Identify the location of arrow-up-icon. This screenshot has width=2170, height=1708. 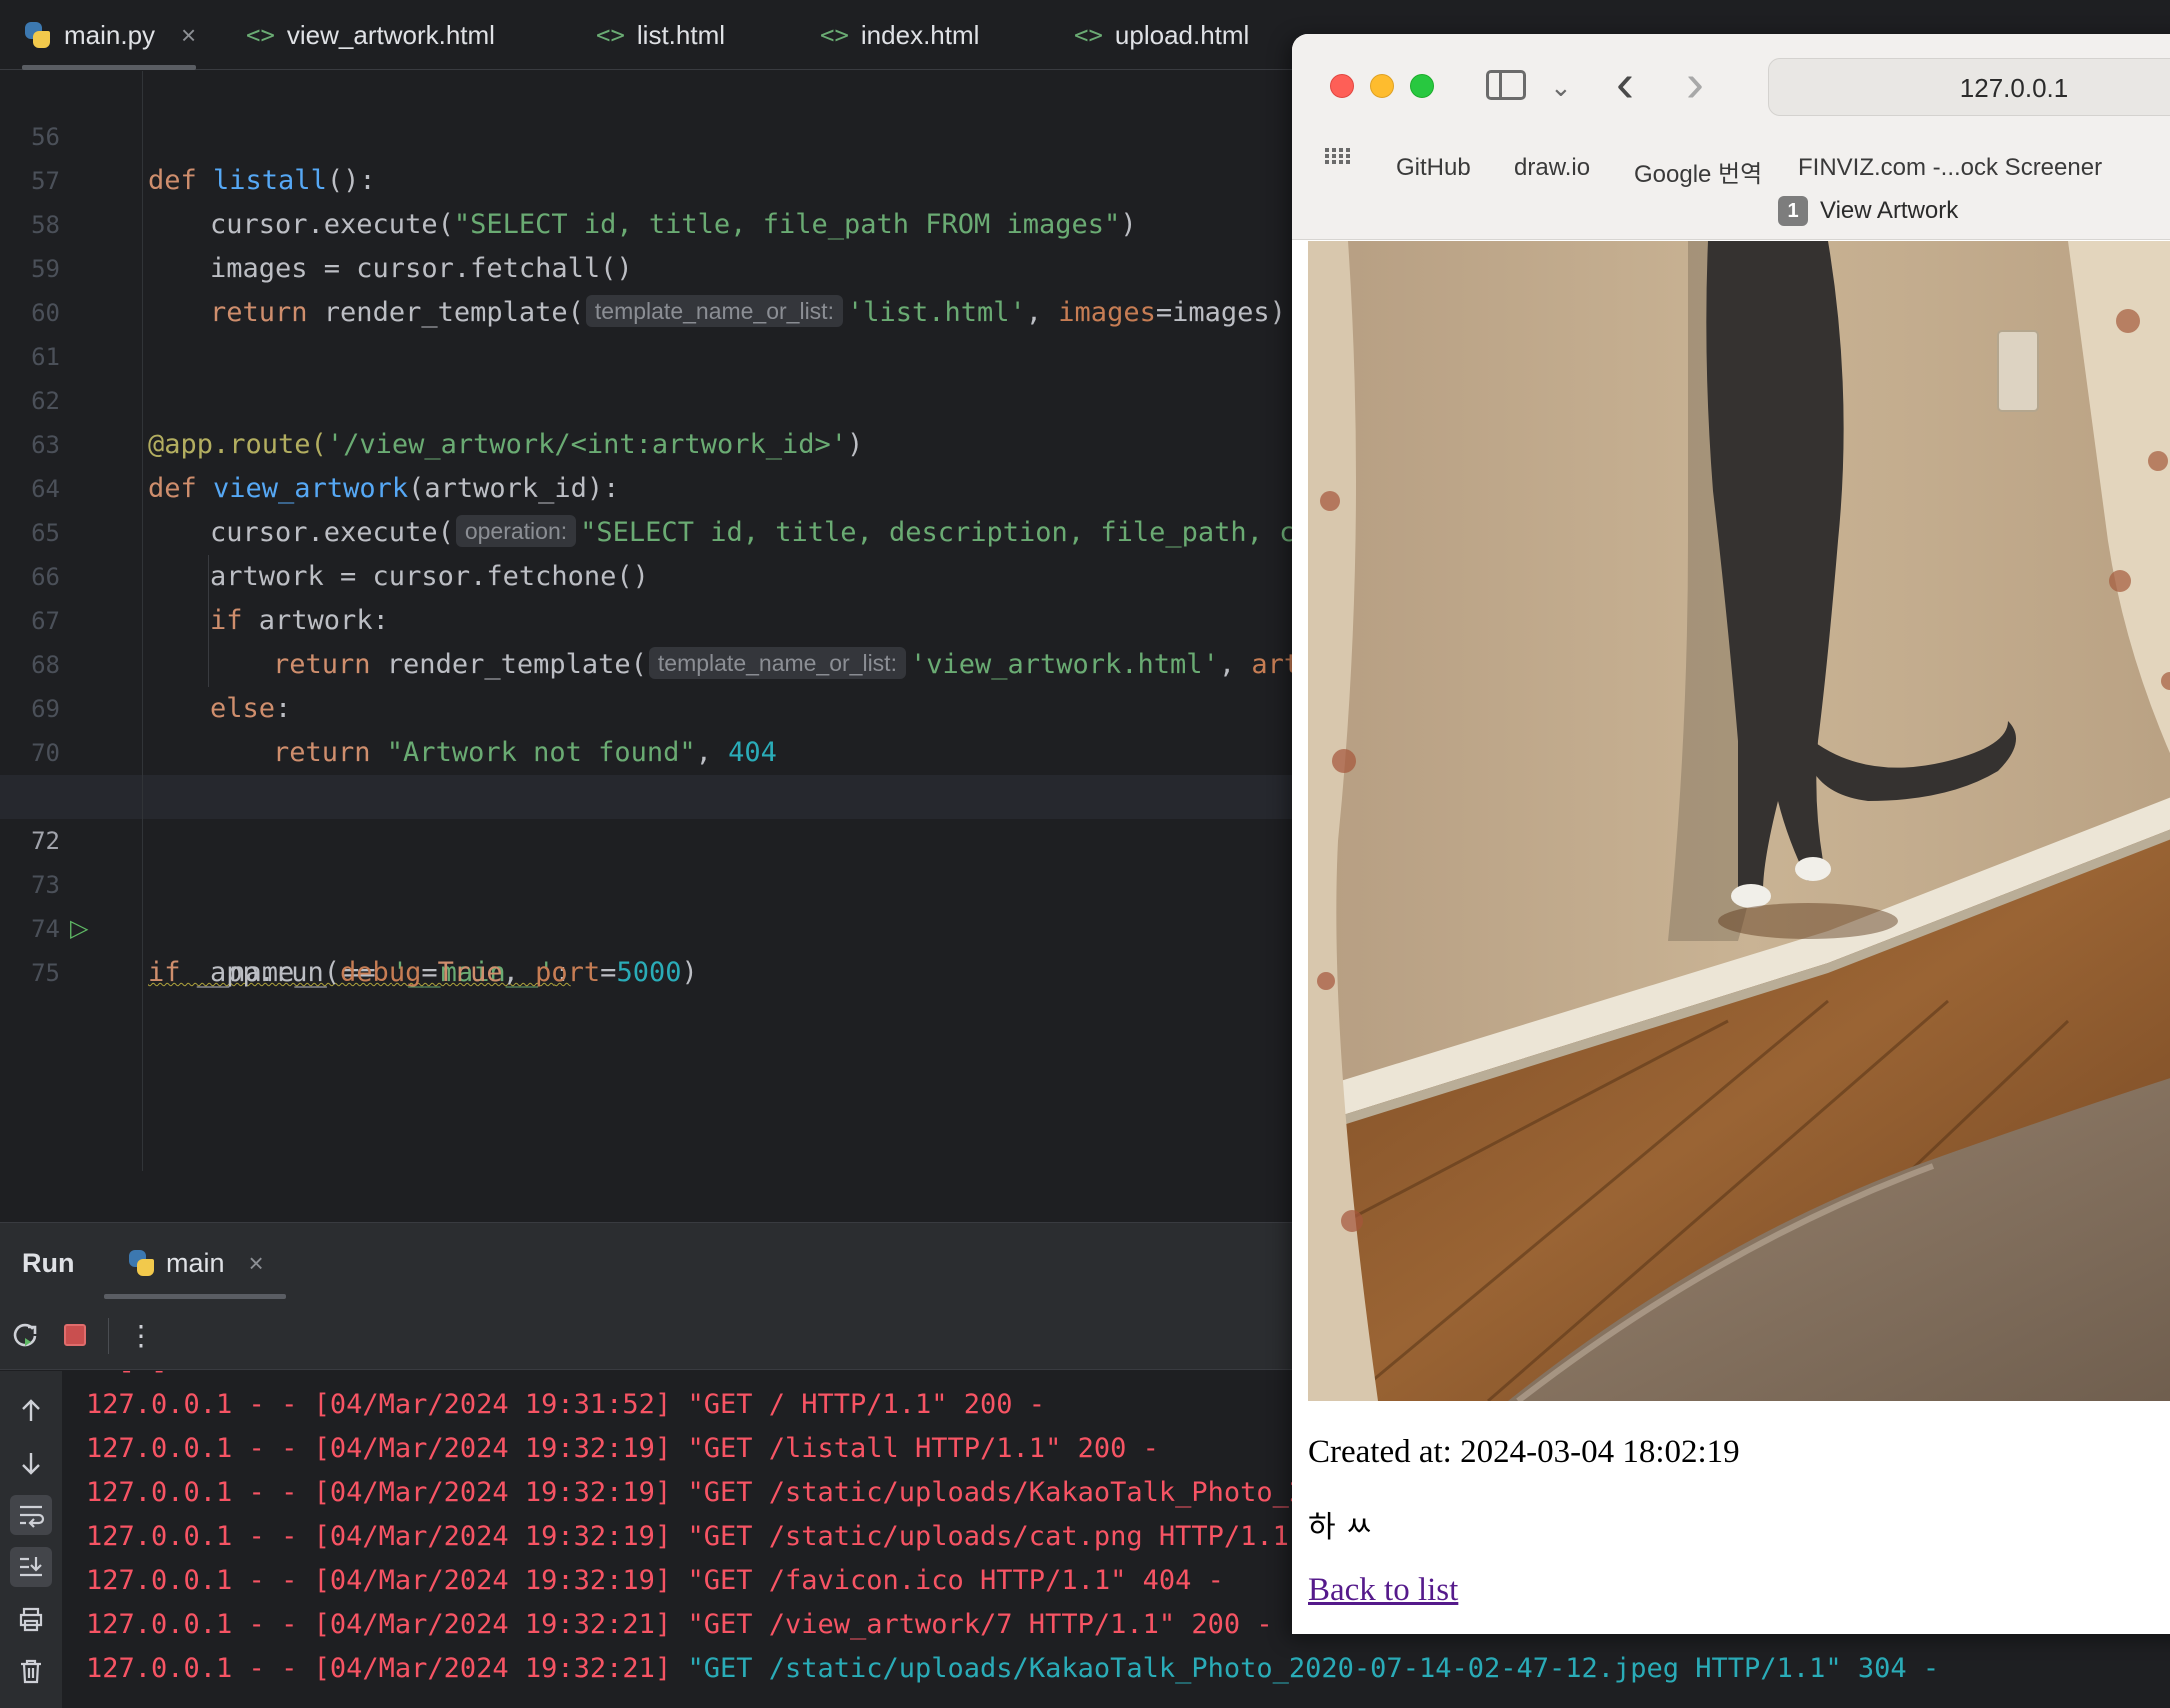
(31, 1410).